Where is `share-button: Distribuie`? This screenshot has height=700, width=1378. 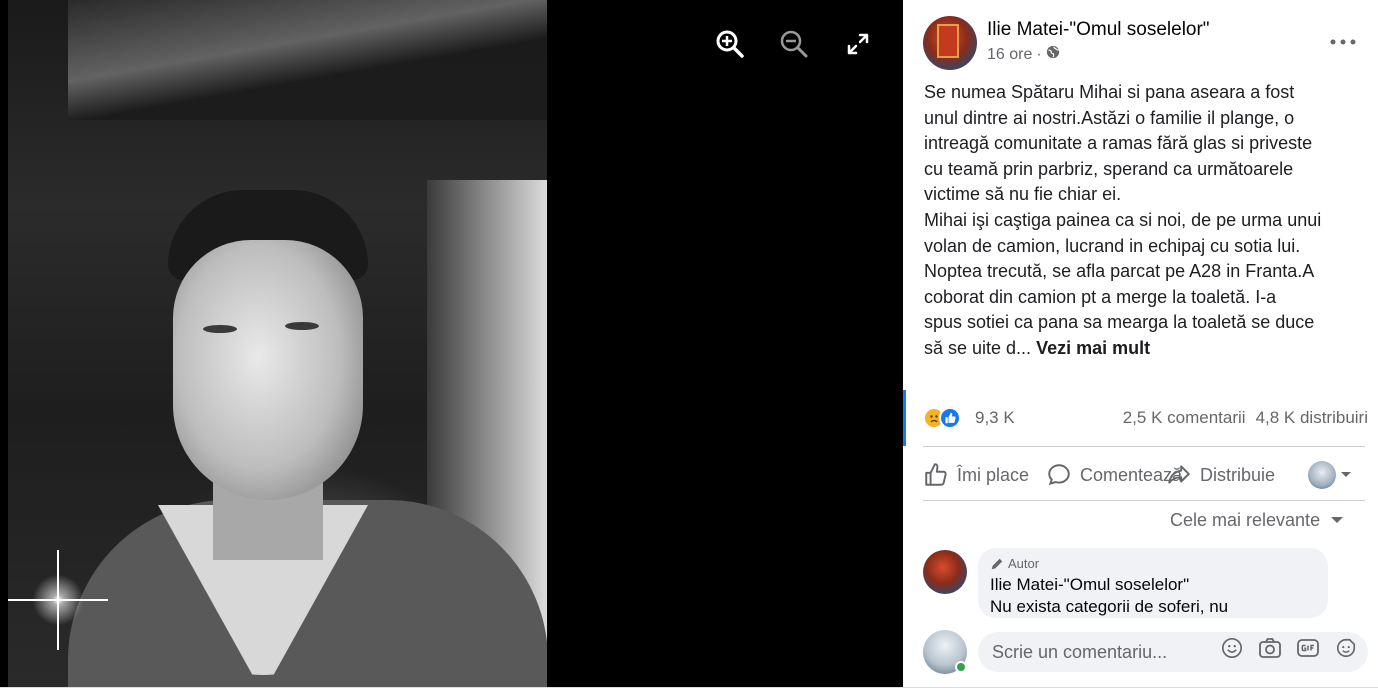
share-button: Distribuie is located at coordinates (1220, 475).